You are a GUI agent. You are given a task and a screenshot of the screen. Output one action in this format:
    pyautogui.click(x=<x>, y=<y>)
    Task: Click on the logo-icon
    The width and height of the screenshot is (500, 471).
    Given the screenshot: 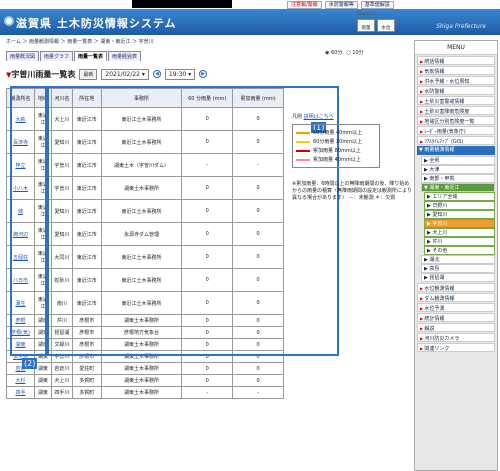 What is the action you would take?
    pyautogui.click(x=9, y=21)
    